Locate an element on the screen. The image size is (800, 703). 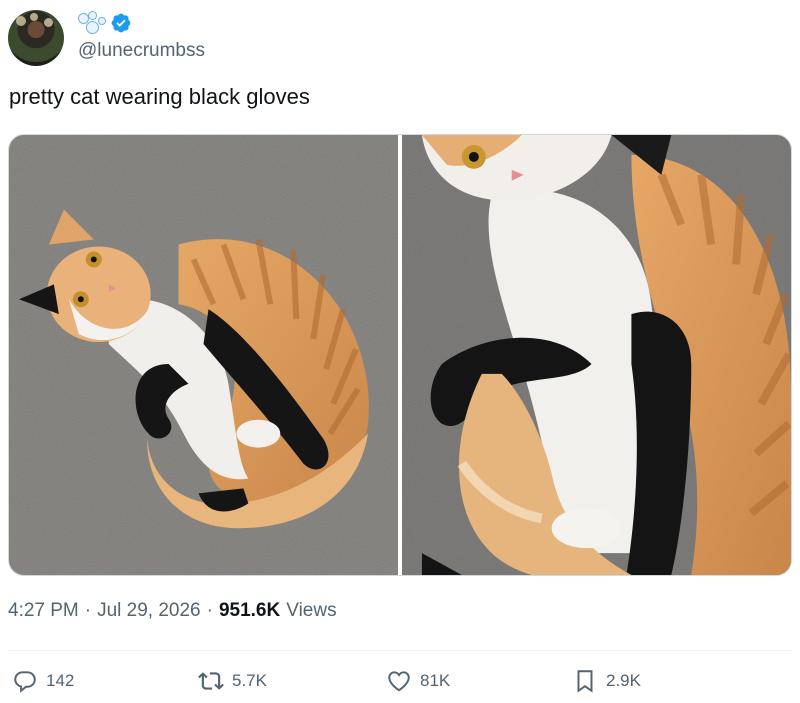
avatar is located at coordinates (36, 38).